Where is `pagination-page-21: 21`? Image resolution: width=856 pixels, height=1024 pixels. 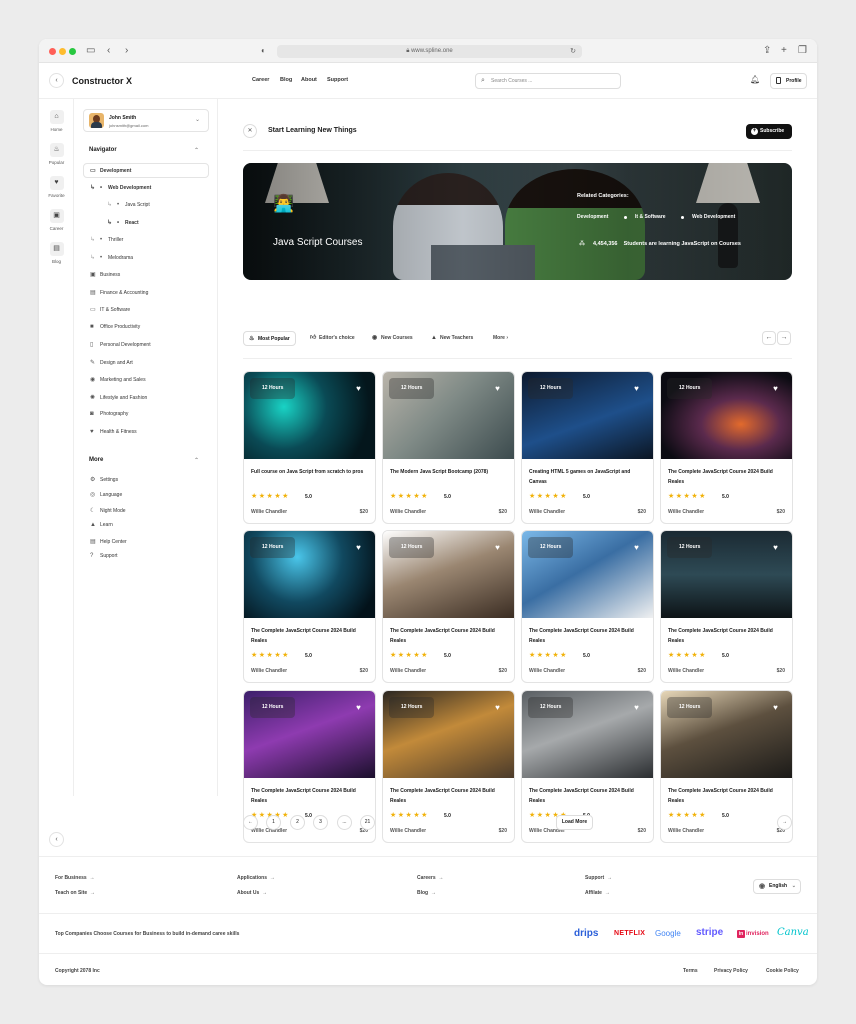
pagination-page-21: 21 is located at coordinates (367, 822).